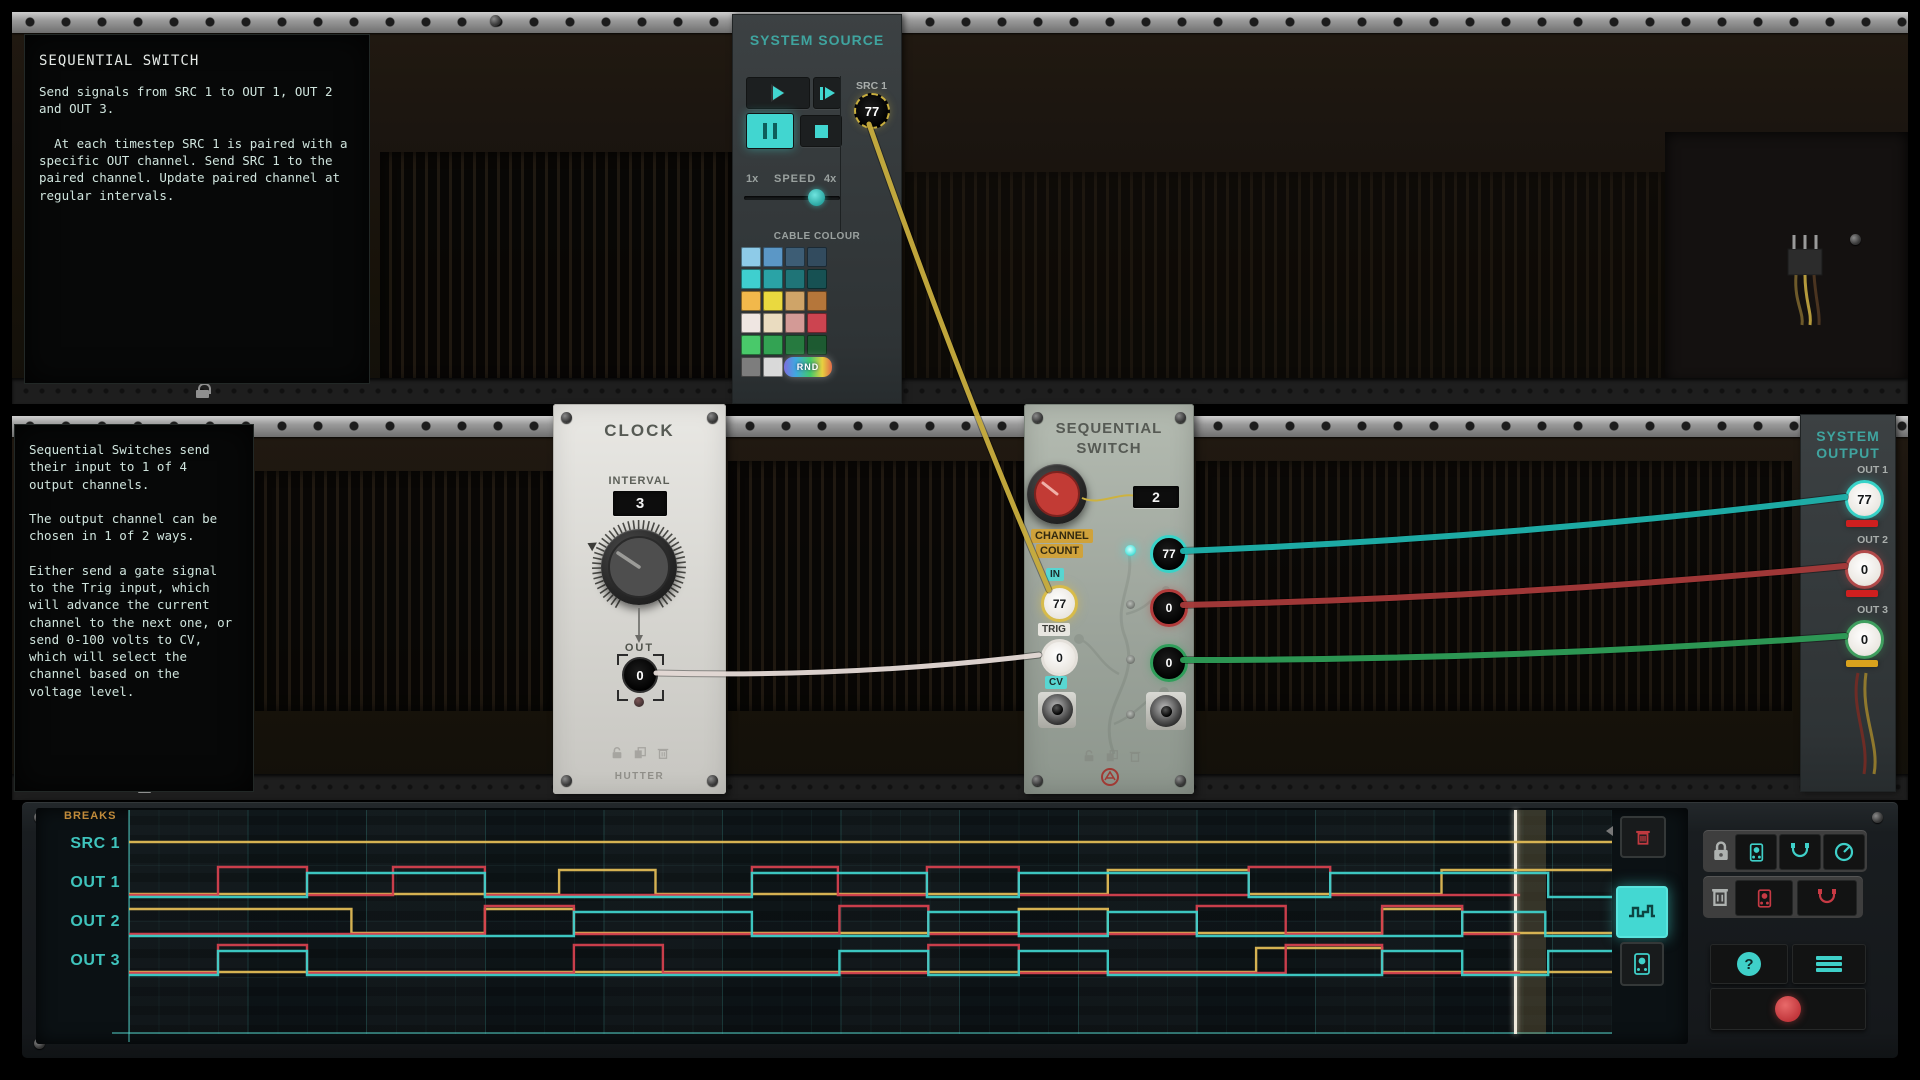  I want to click on cv-label: CV, so click(1056, 682).